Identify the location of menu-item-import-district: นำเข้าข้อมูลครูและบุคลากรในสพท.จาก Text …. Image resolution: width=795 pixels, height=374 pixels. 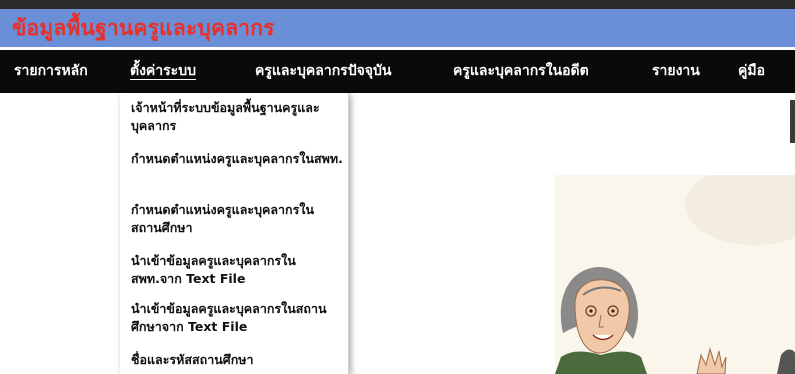
(237, 270).